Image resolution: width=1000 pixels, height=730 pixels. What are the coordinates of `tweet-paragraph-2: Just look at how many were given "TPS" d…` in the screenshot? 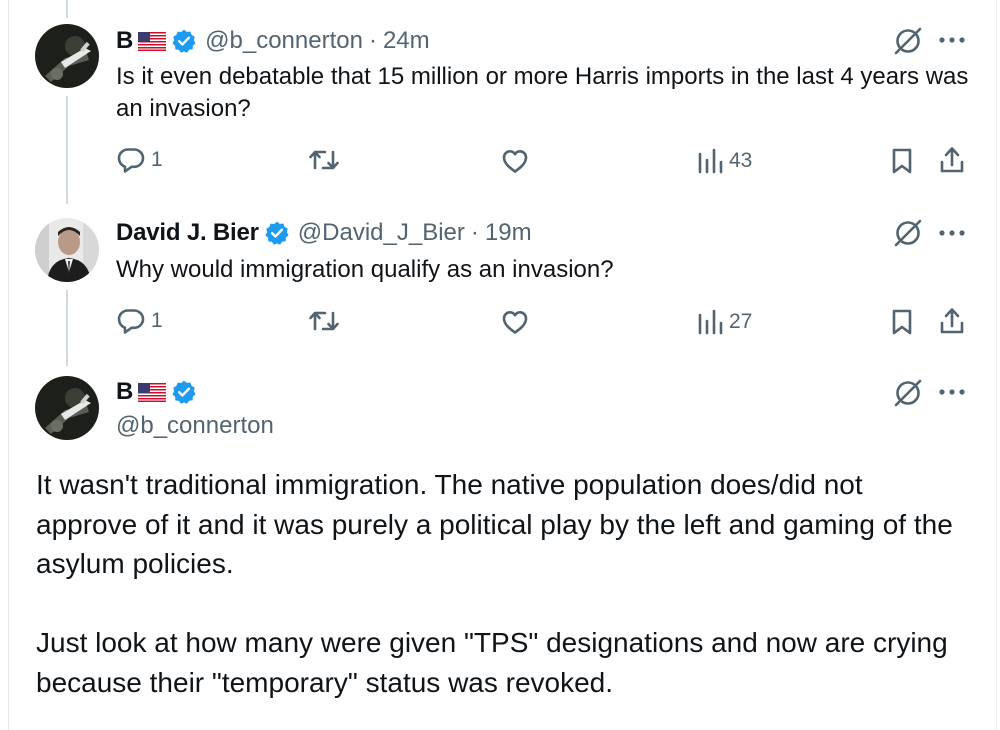 It's located at (492, 662).